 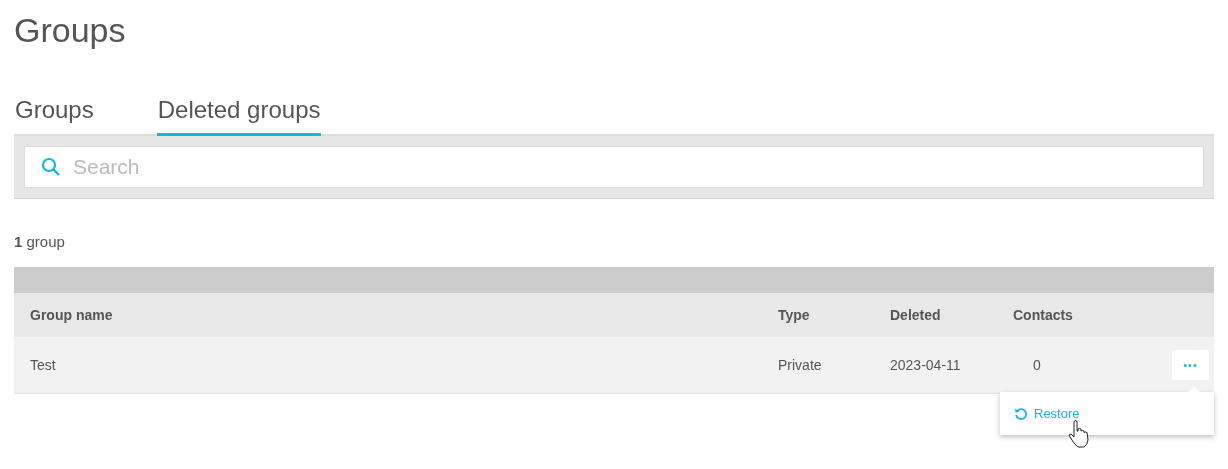 What do you see at coordinates (70, 30) in the screenshot?
I see `page-title: Groups` at bounding box center [70, 30].